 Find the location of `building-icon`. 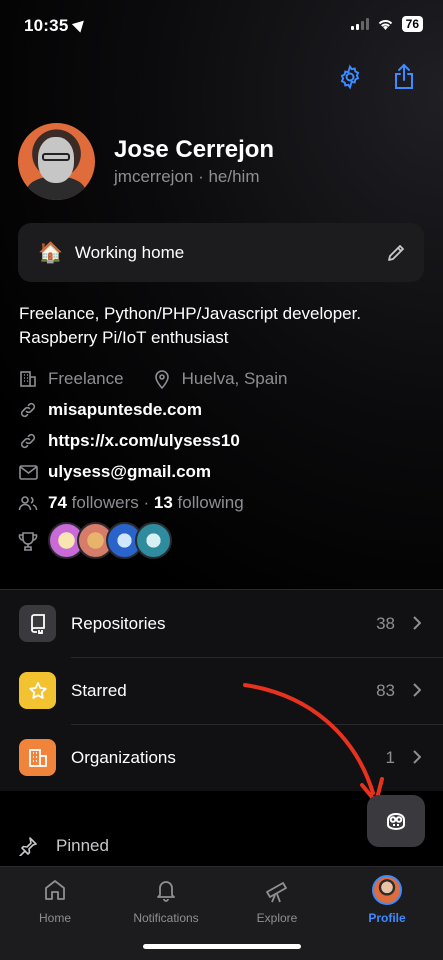

building-icon is located at coordinates (28, 379).